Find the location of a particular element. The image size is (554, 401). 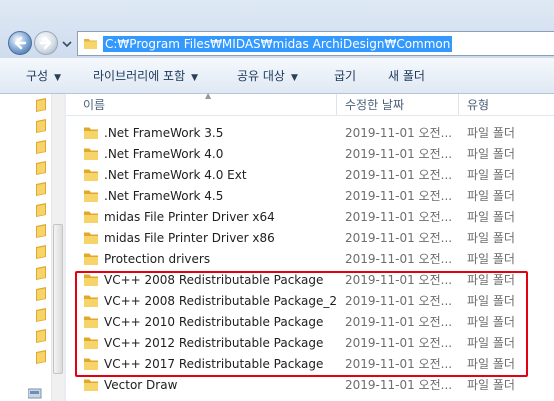

file-name: midas File Printer Driver x64 is located at coordinates (189, 217).